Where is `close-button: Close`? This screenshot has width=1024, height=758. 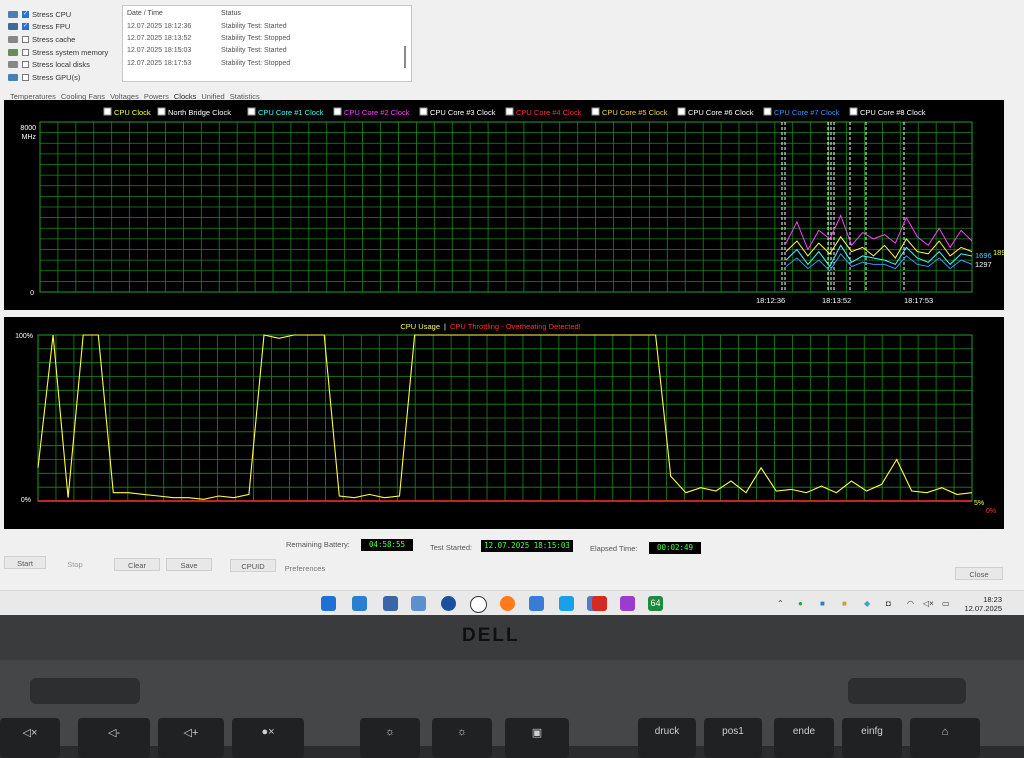
close-button: Close is located at coordinates (979, 573).